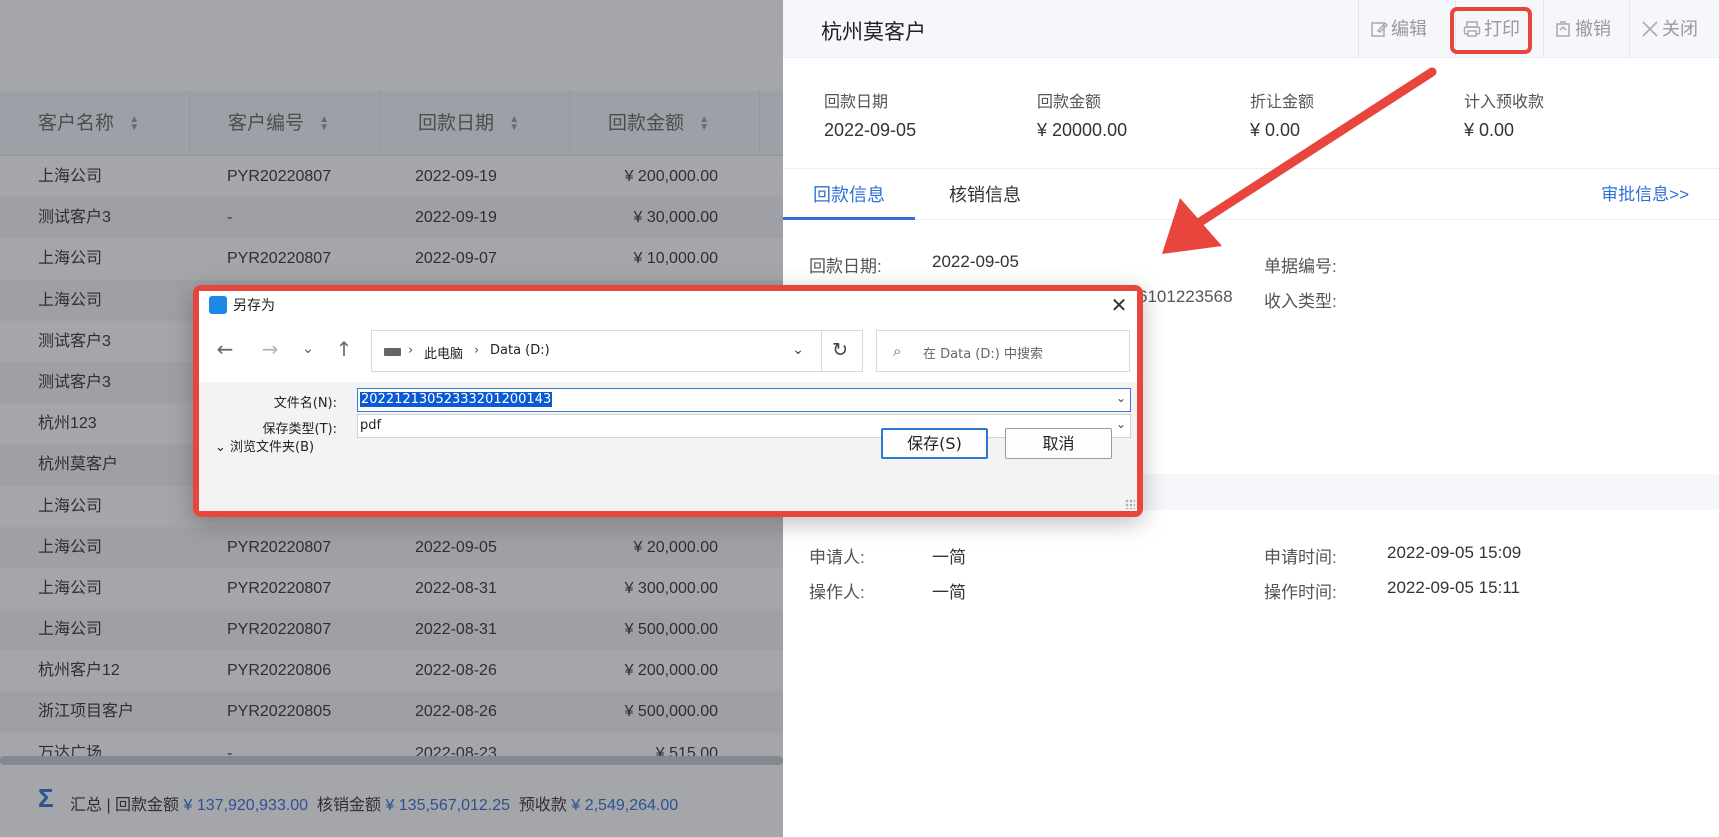 Image resolution: width=1719 pixels, height=837 pixels. Describe the element at coordinates (934, 443) in the screenshot. I see `save-button: 保存(S)` at that location.